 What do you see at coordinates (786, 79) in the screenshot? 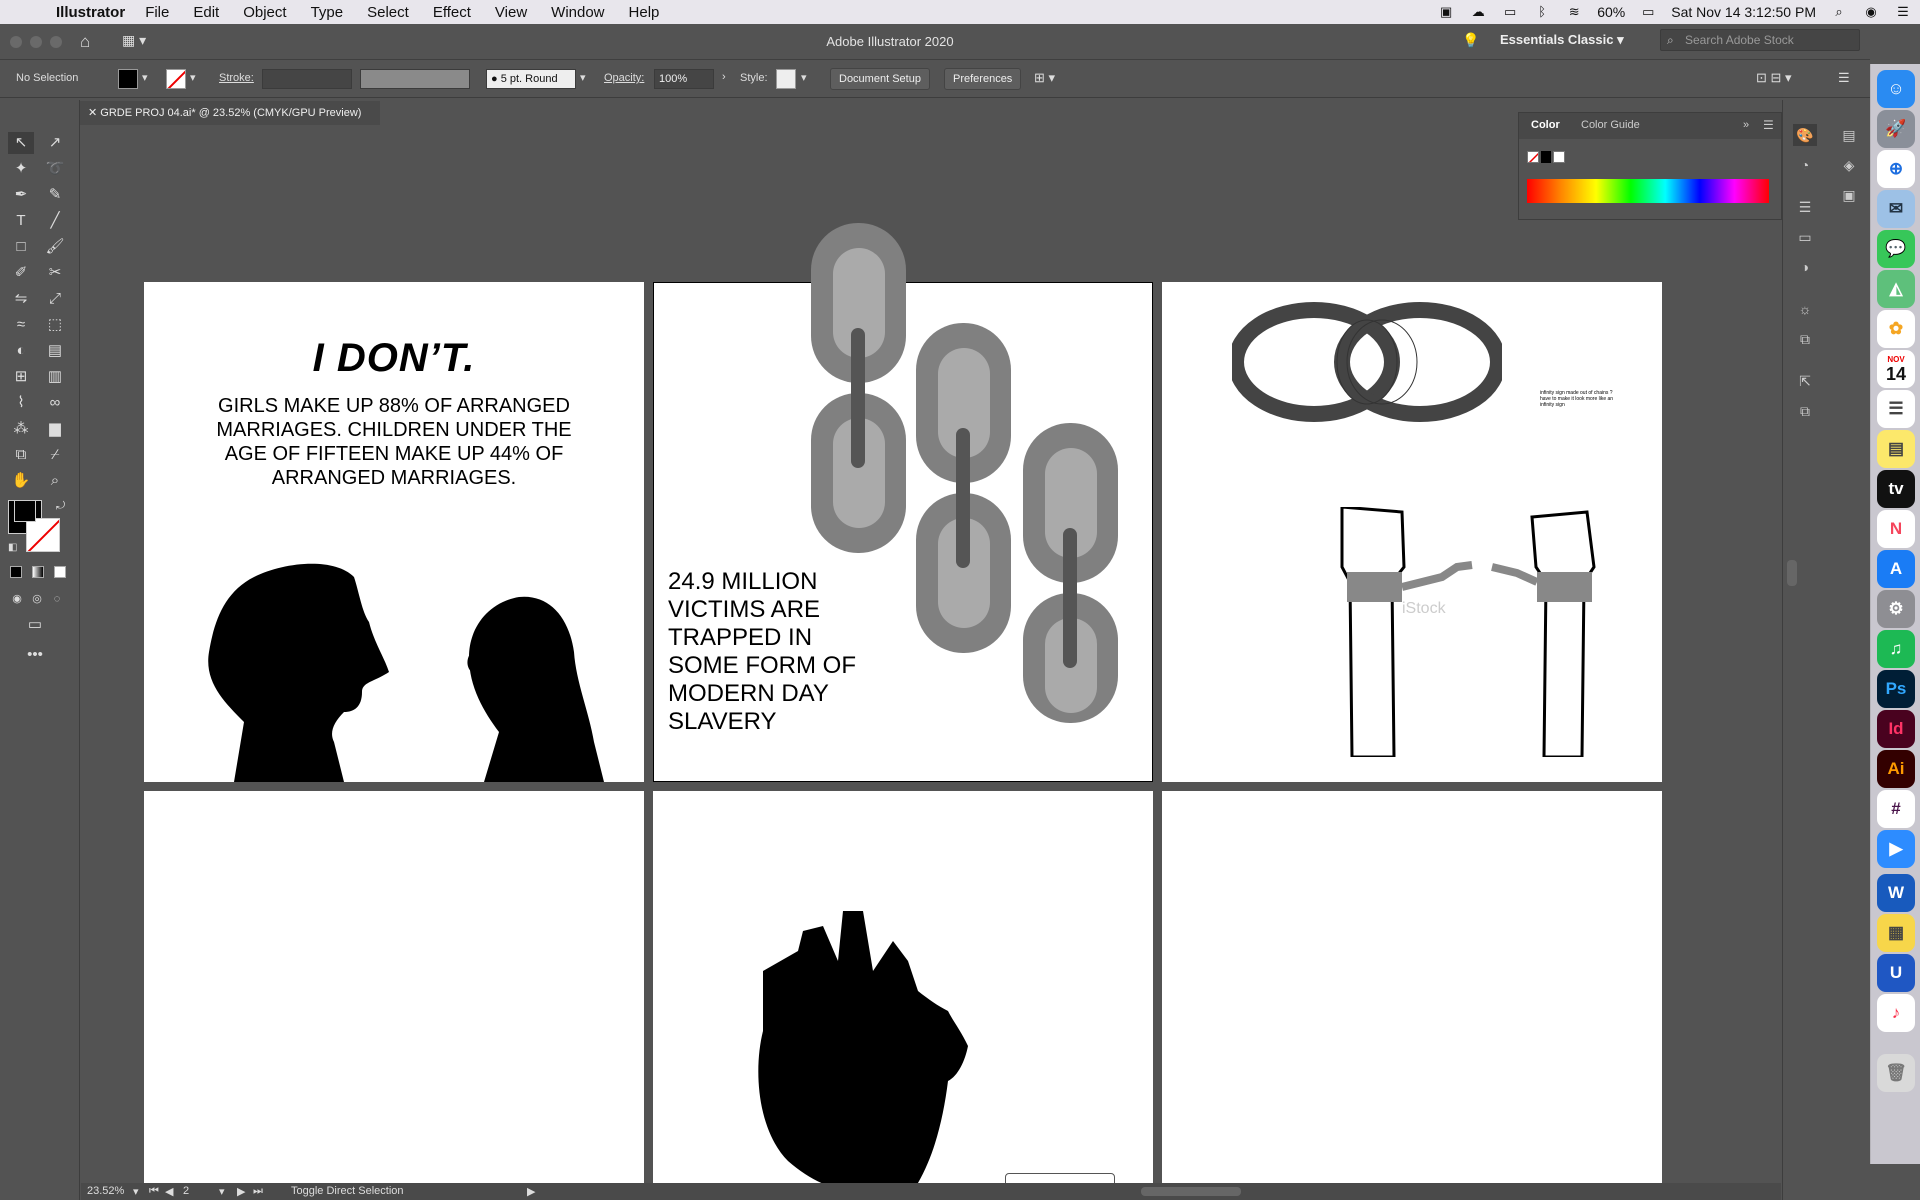
I see `graphic-style-swatch` at bounding box center [786, 79].